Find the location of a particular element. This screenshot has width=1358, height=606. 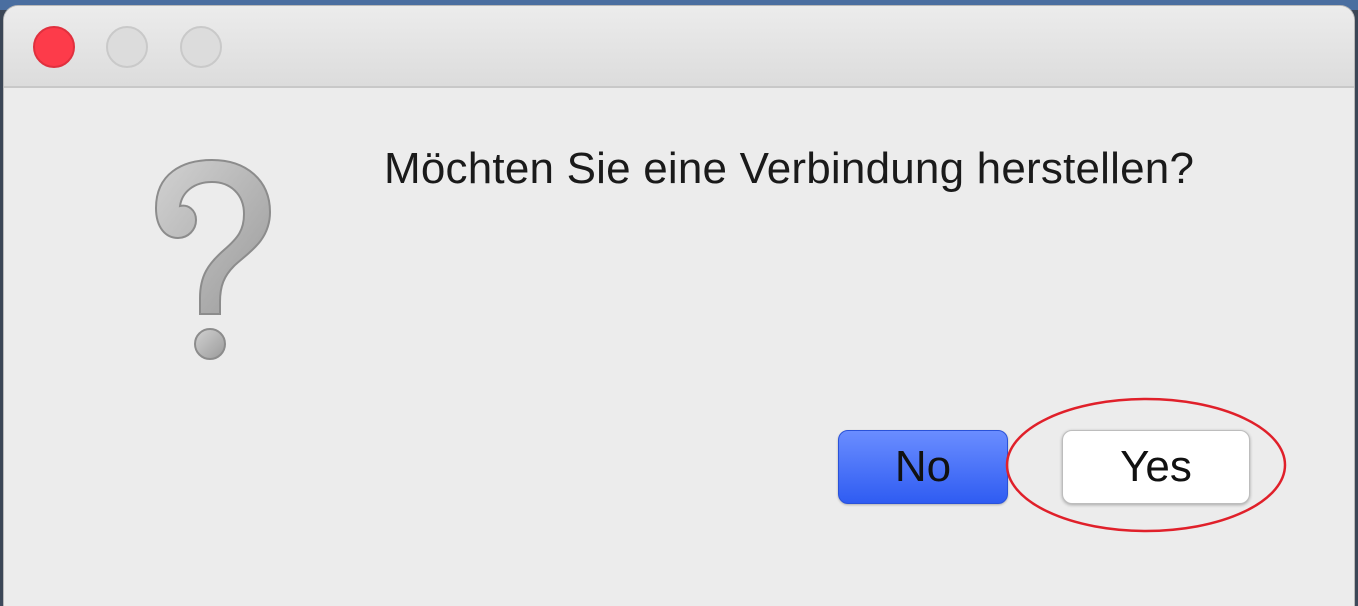

question-mark-icon is located at coordinates (213, 259).